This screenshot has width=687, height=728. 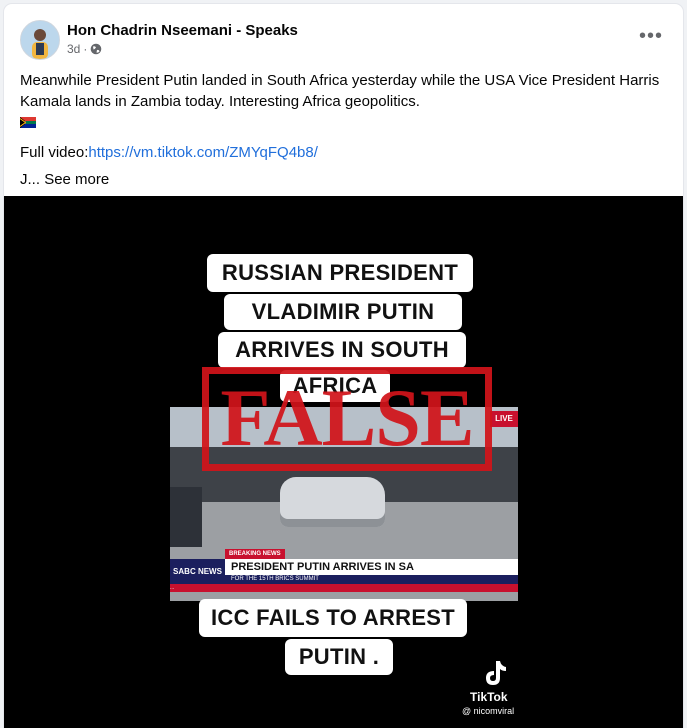 I want to click on post-time: 3d, so click(x=73, y=49).